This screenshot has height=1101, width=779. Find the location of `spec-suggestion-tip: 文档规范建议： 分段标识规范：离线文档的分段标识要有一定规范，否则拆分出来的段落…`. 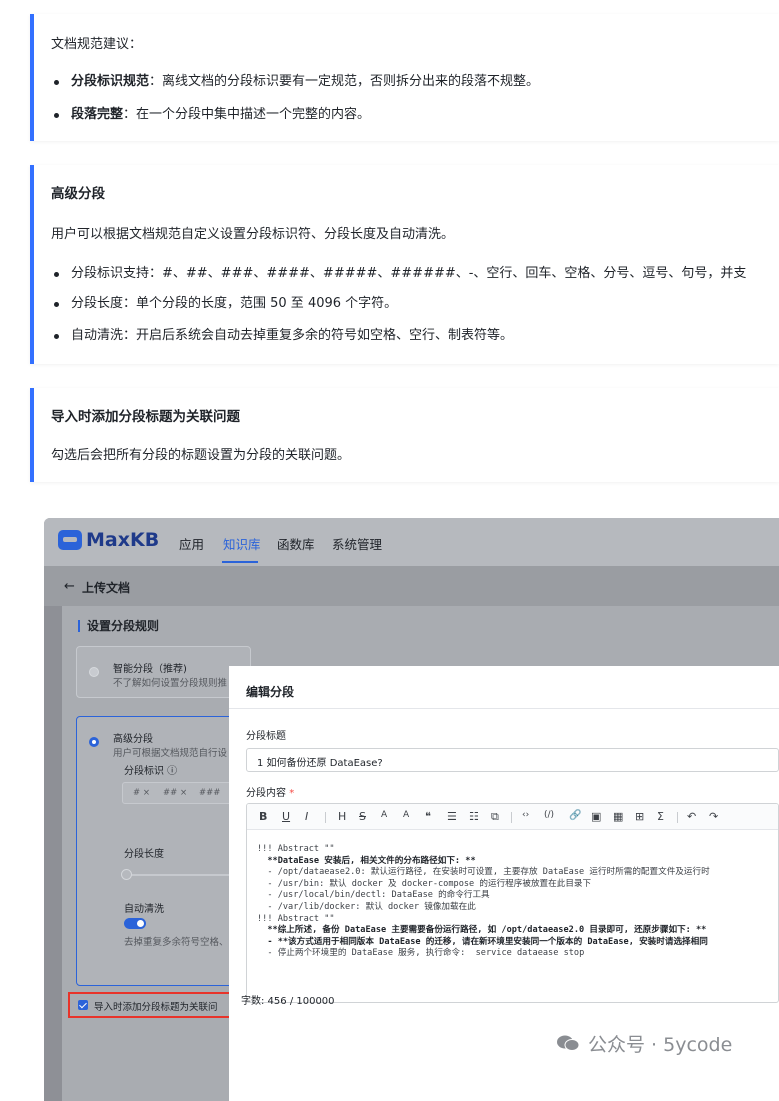

spec-suggestion-tip: 文档规范建议： 分段标识规范：离线文档的分段标识要有一定规范，否则拆分出来的段落… is located at coordinates (404, 77).